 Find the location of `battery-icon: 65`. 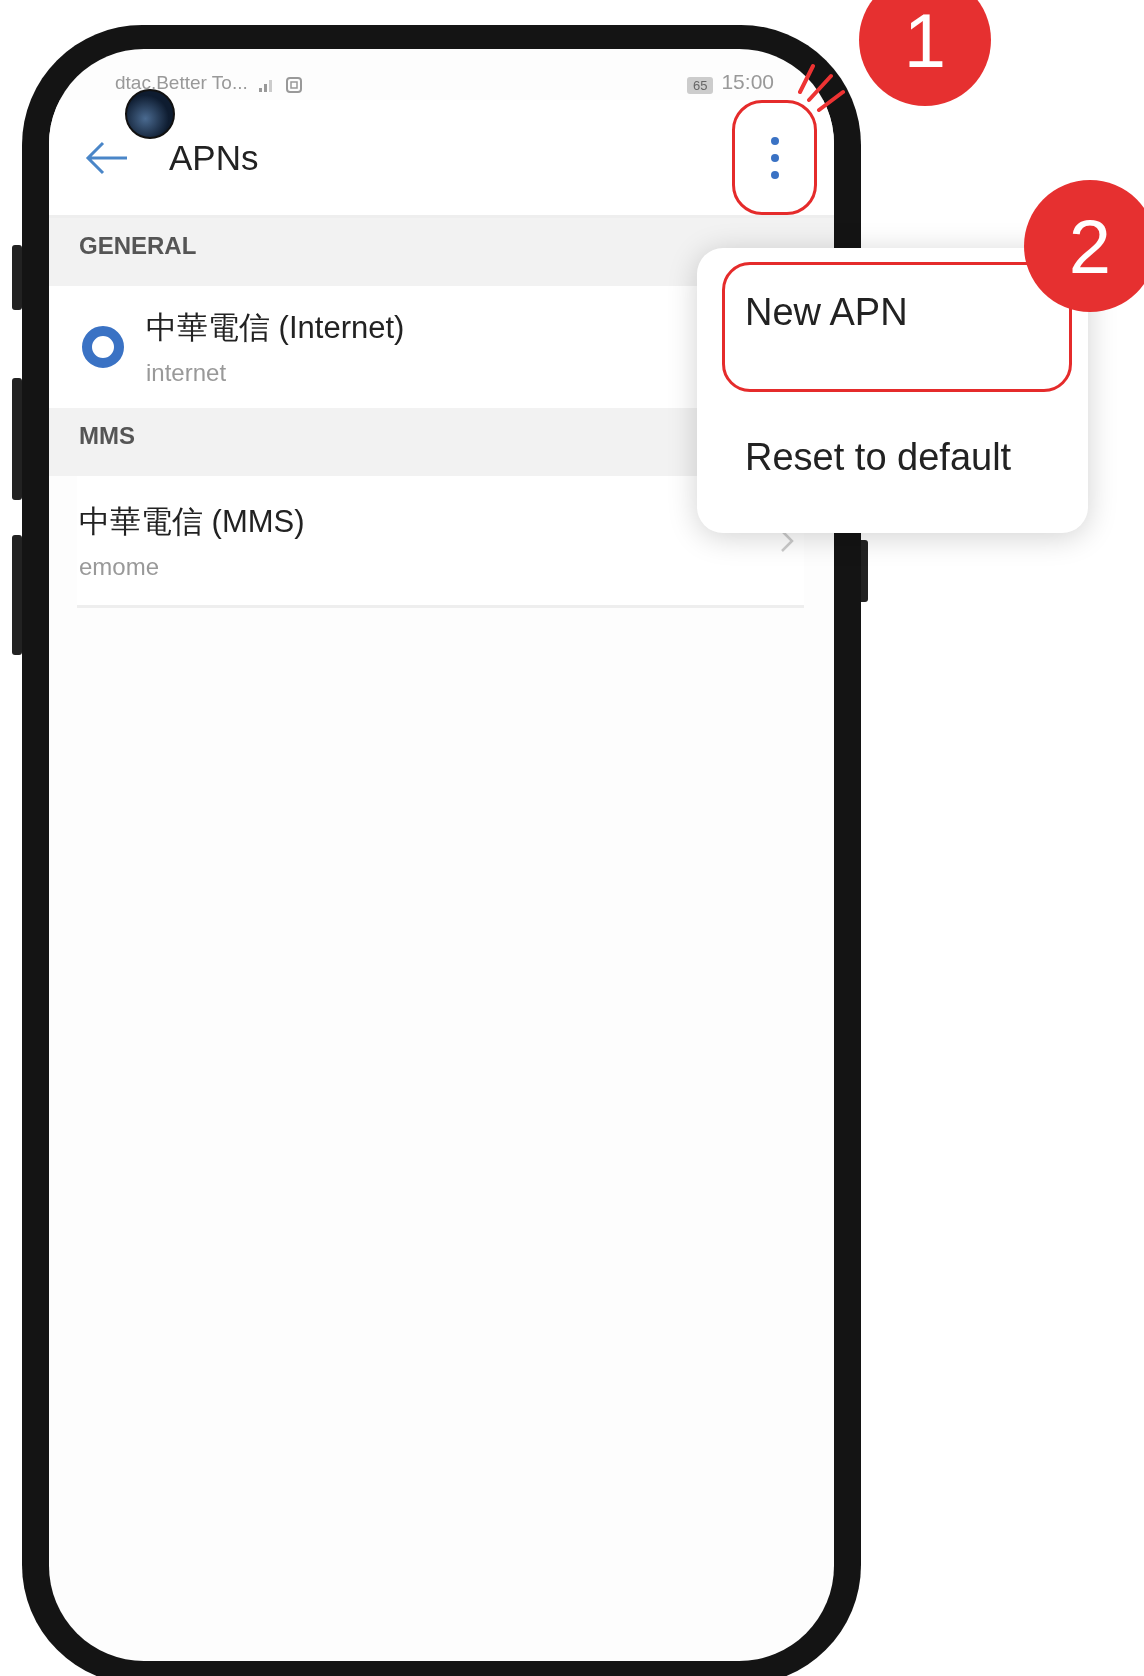

battery-icon: 65 is located at coordinates (700, 85).